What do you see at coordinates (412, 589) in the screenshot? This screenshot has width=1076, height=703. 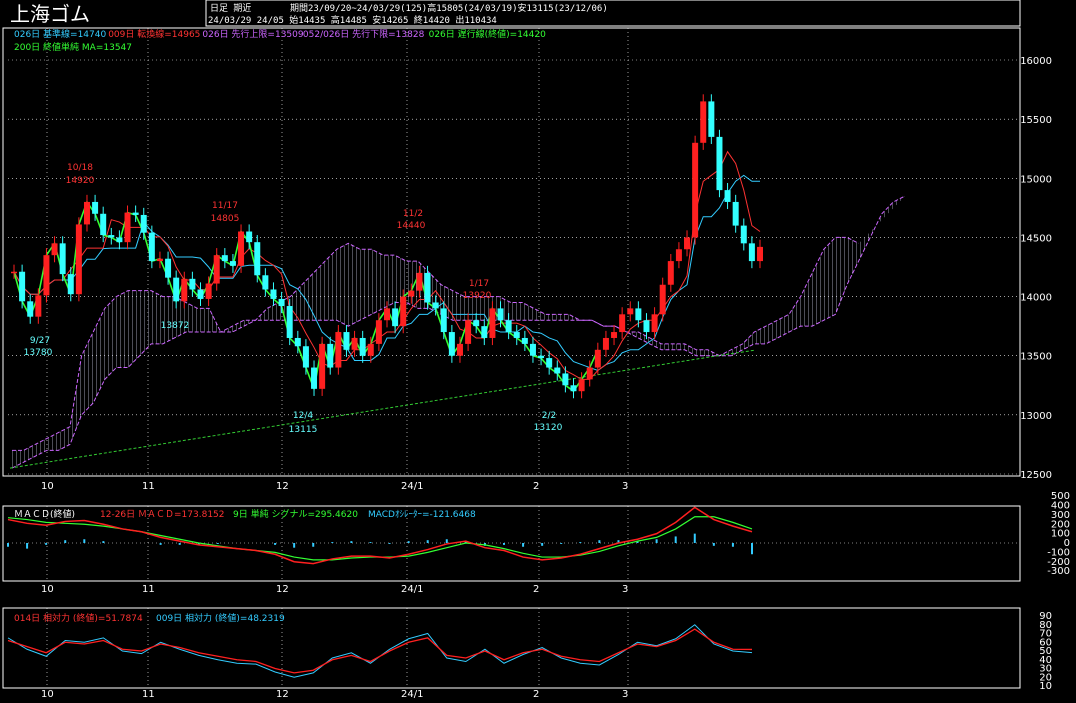 I see `x-tick-label: 24/1` at bounding box center [412, 589].